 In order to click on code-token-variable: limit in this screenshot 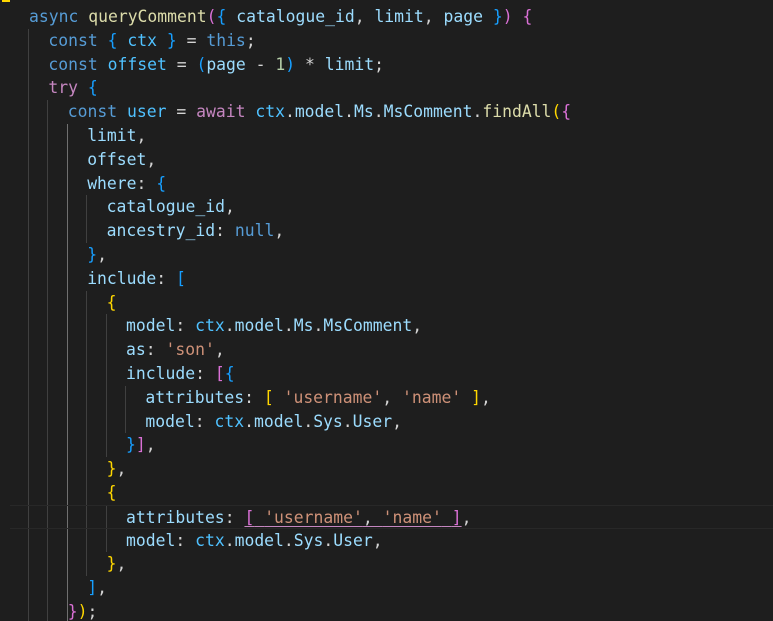, I will do `click(349, 64)`.